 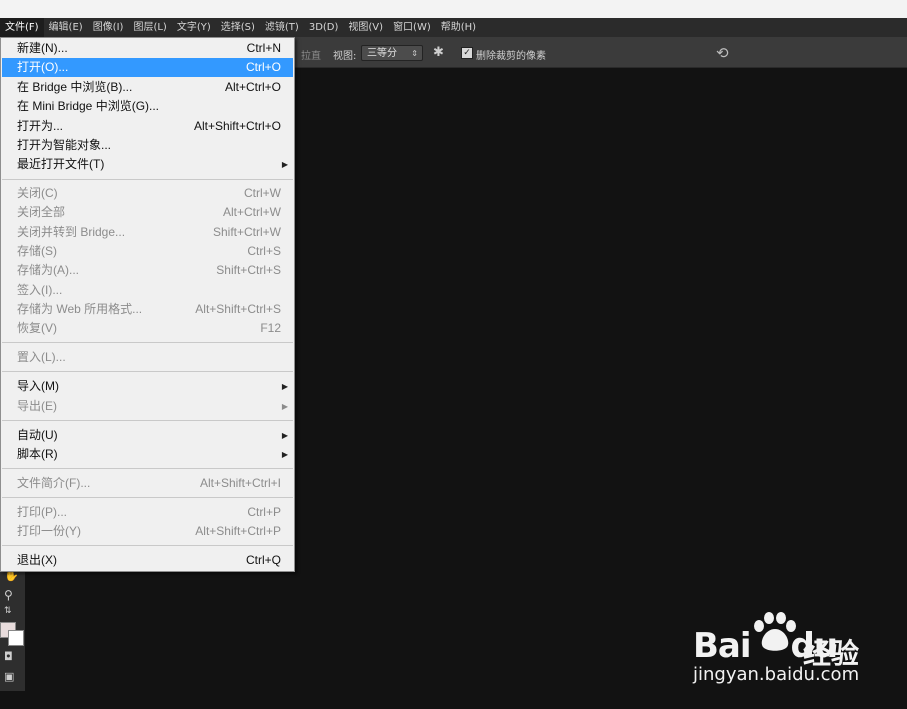 I want to click on menu-edit: 编辑(E), so click(x=66, y=27).